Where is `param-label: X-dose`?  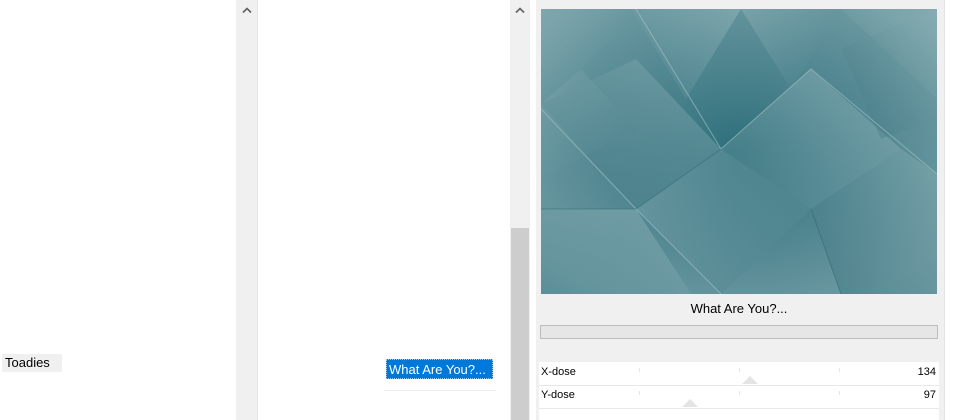
param-label: X-dose is located at coordinates (558, 372).